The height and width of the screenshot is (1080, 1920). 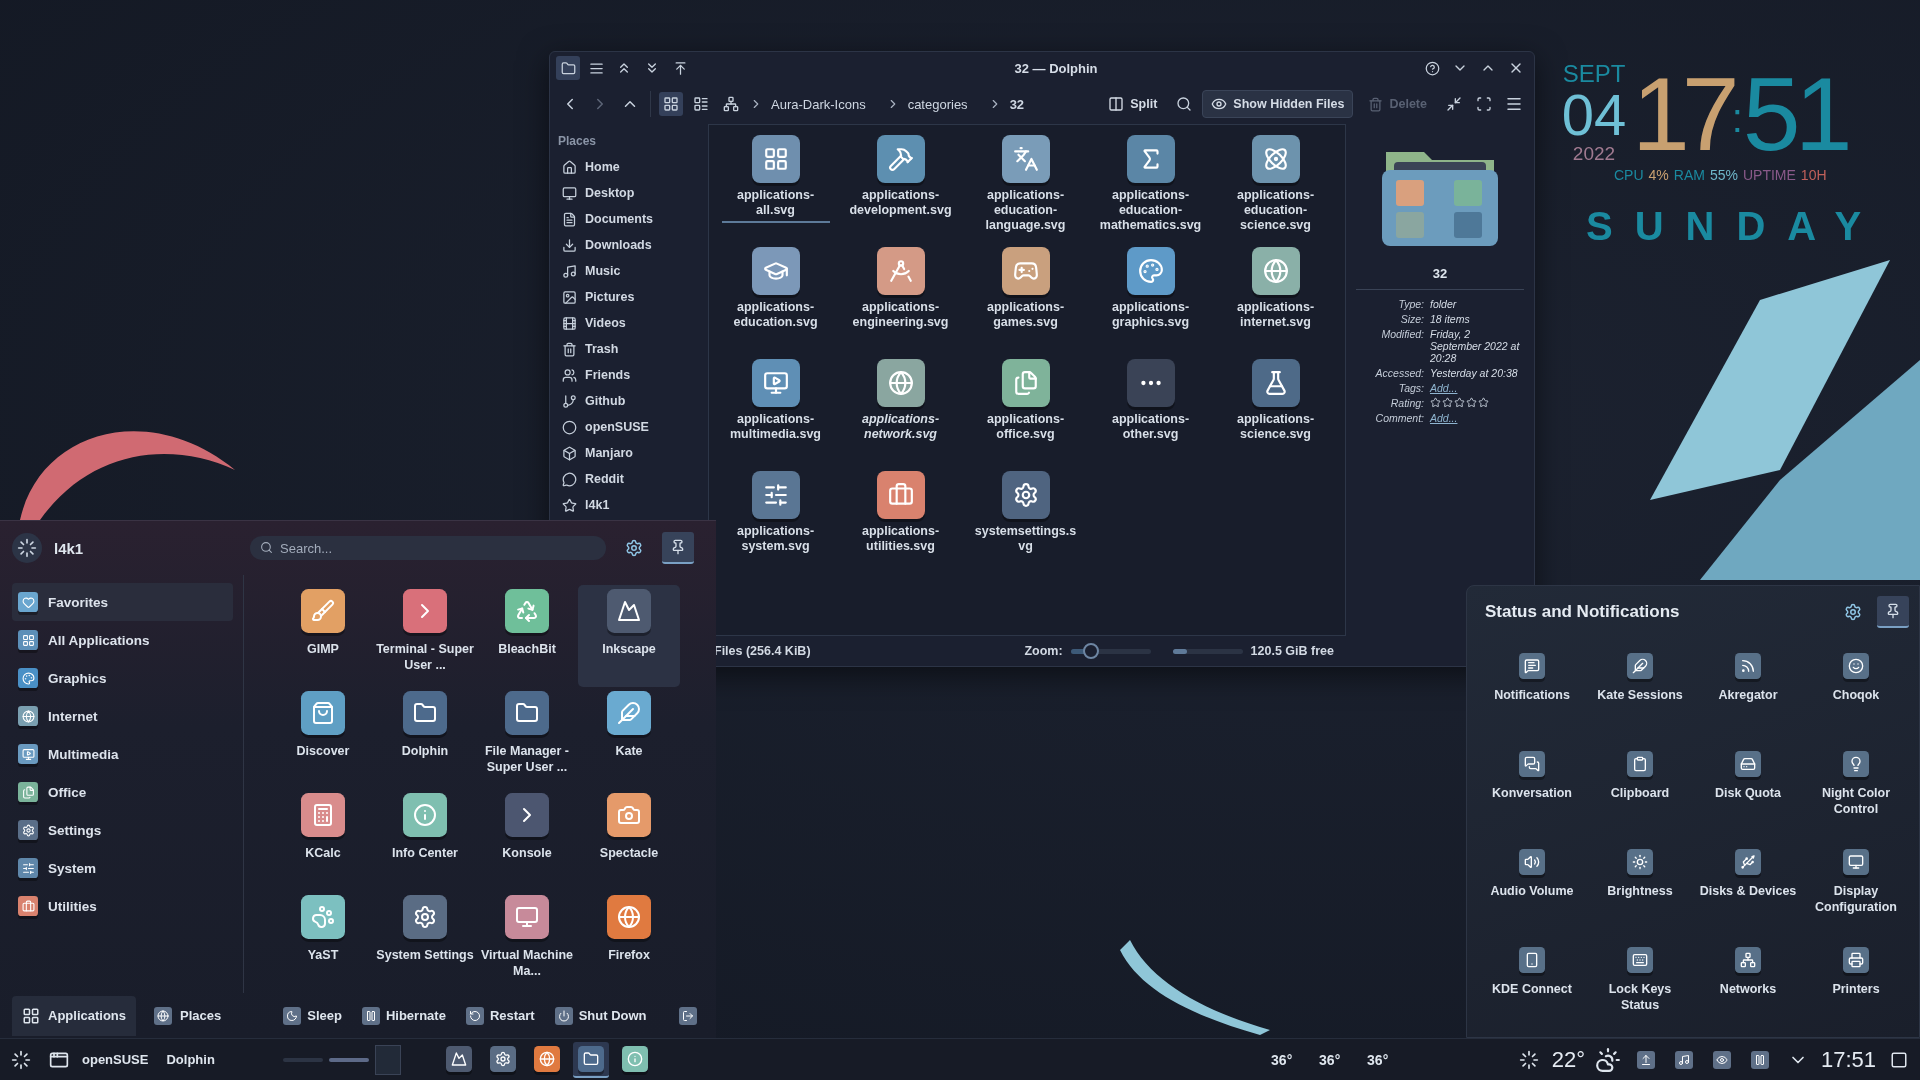 What do you see at coordinates (629, 193) in the screenshot?
I see `places-item: Desktop` at bounding box center [629, 193].